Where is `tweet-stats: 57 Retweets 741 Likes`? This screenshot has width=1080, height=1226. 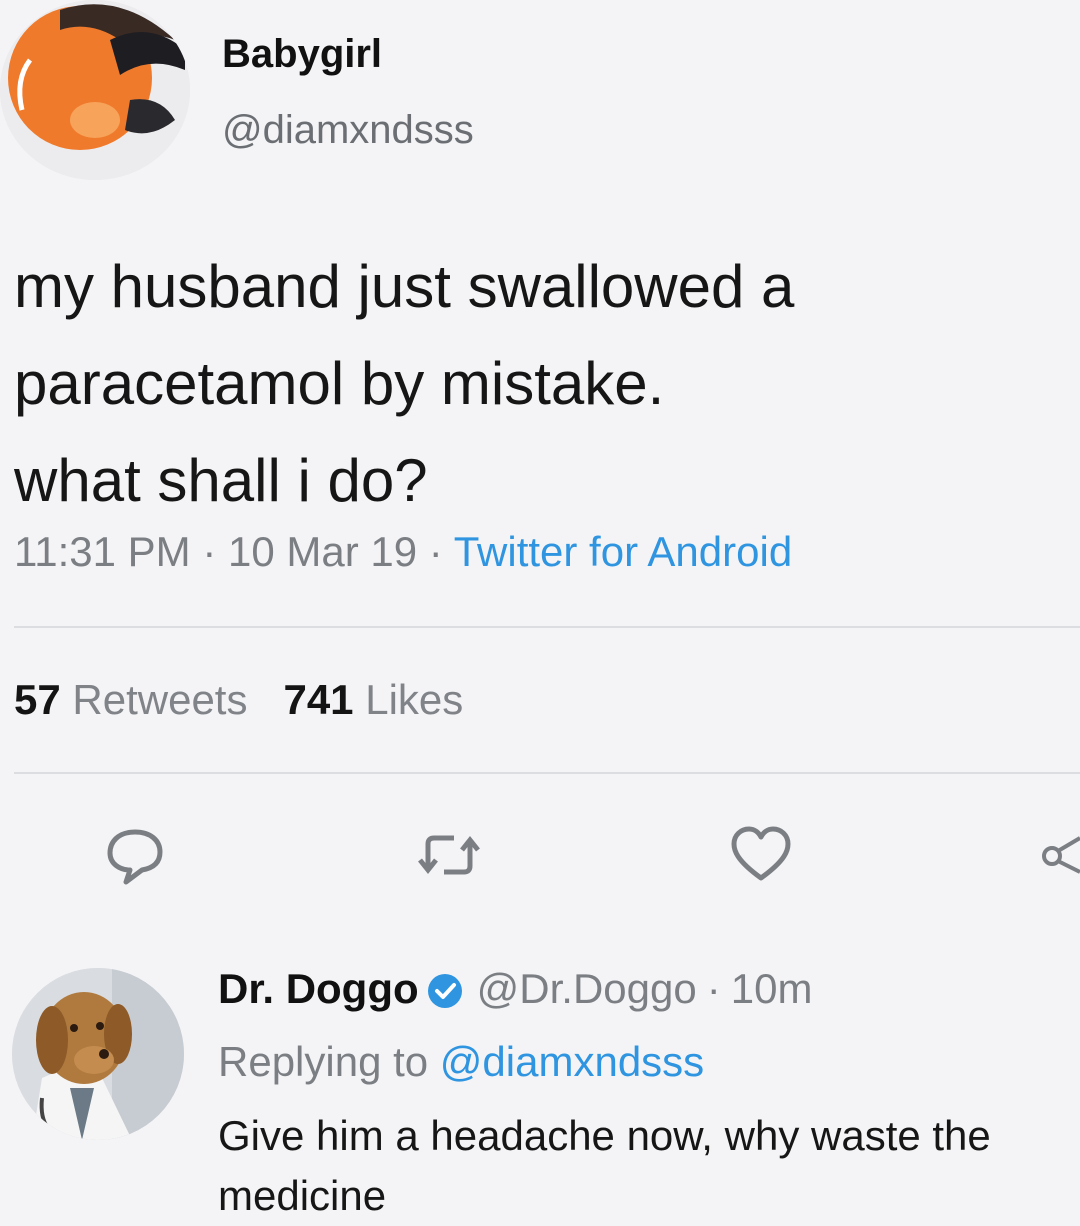 tweet-stats: 57 Retweets 741 Likes is located at coordinates (238, 700).